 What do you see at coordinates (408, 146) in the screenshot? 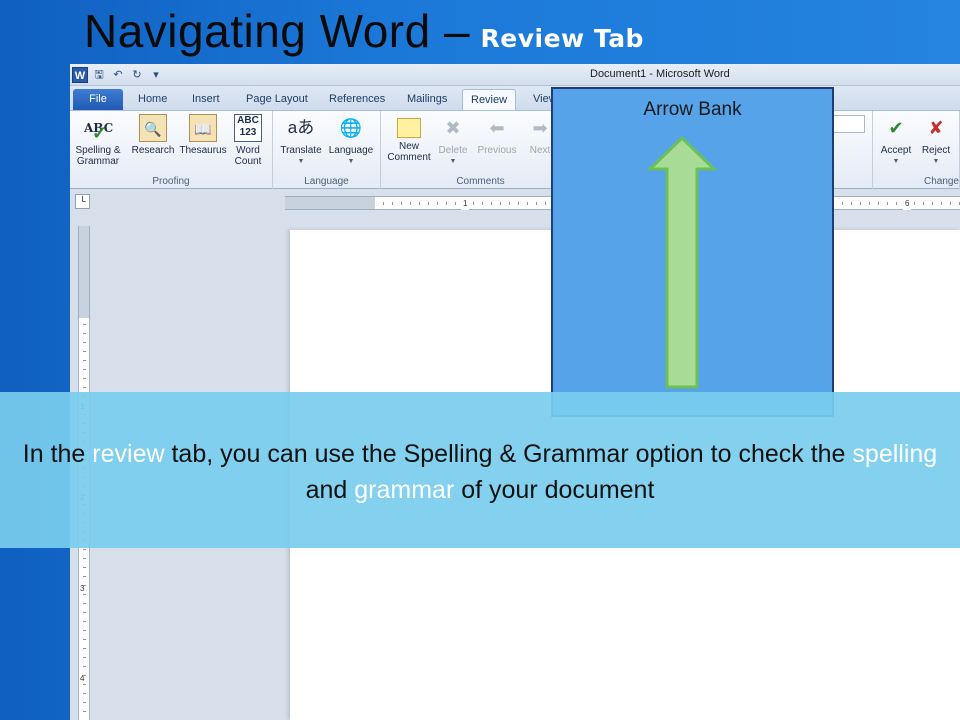
I see `new-comment-label-1: New` at bounding box center [408, 146].